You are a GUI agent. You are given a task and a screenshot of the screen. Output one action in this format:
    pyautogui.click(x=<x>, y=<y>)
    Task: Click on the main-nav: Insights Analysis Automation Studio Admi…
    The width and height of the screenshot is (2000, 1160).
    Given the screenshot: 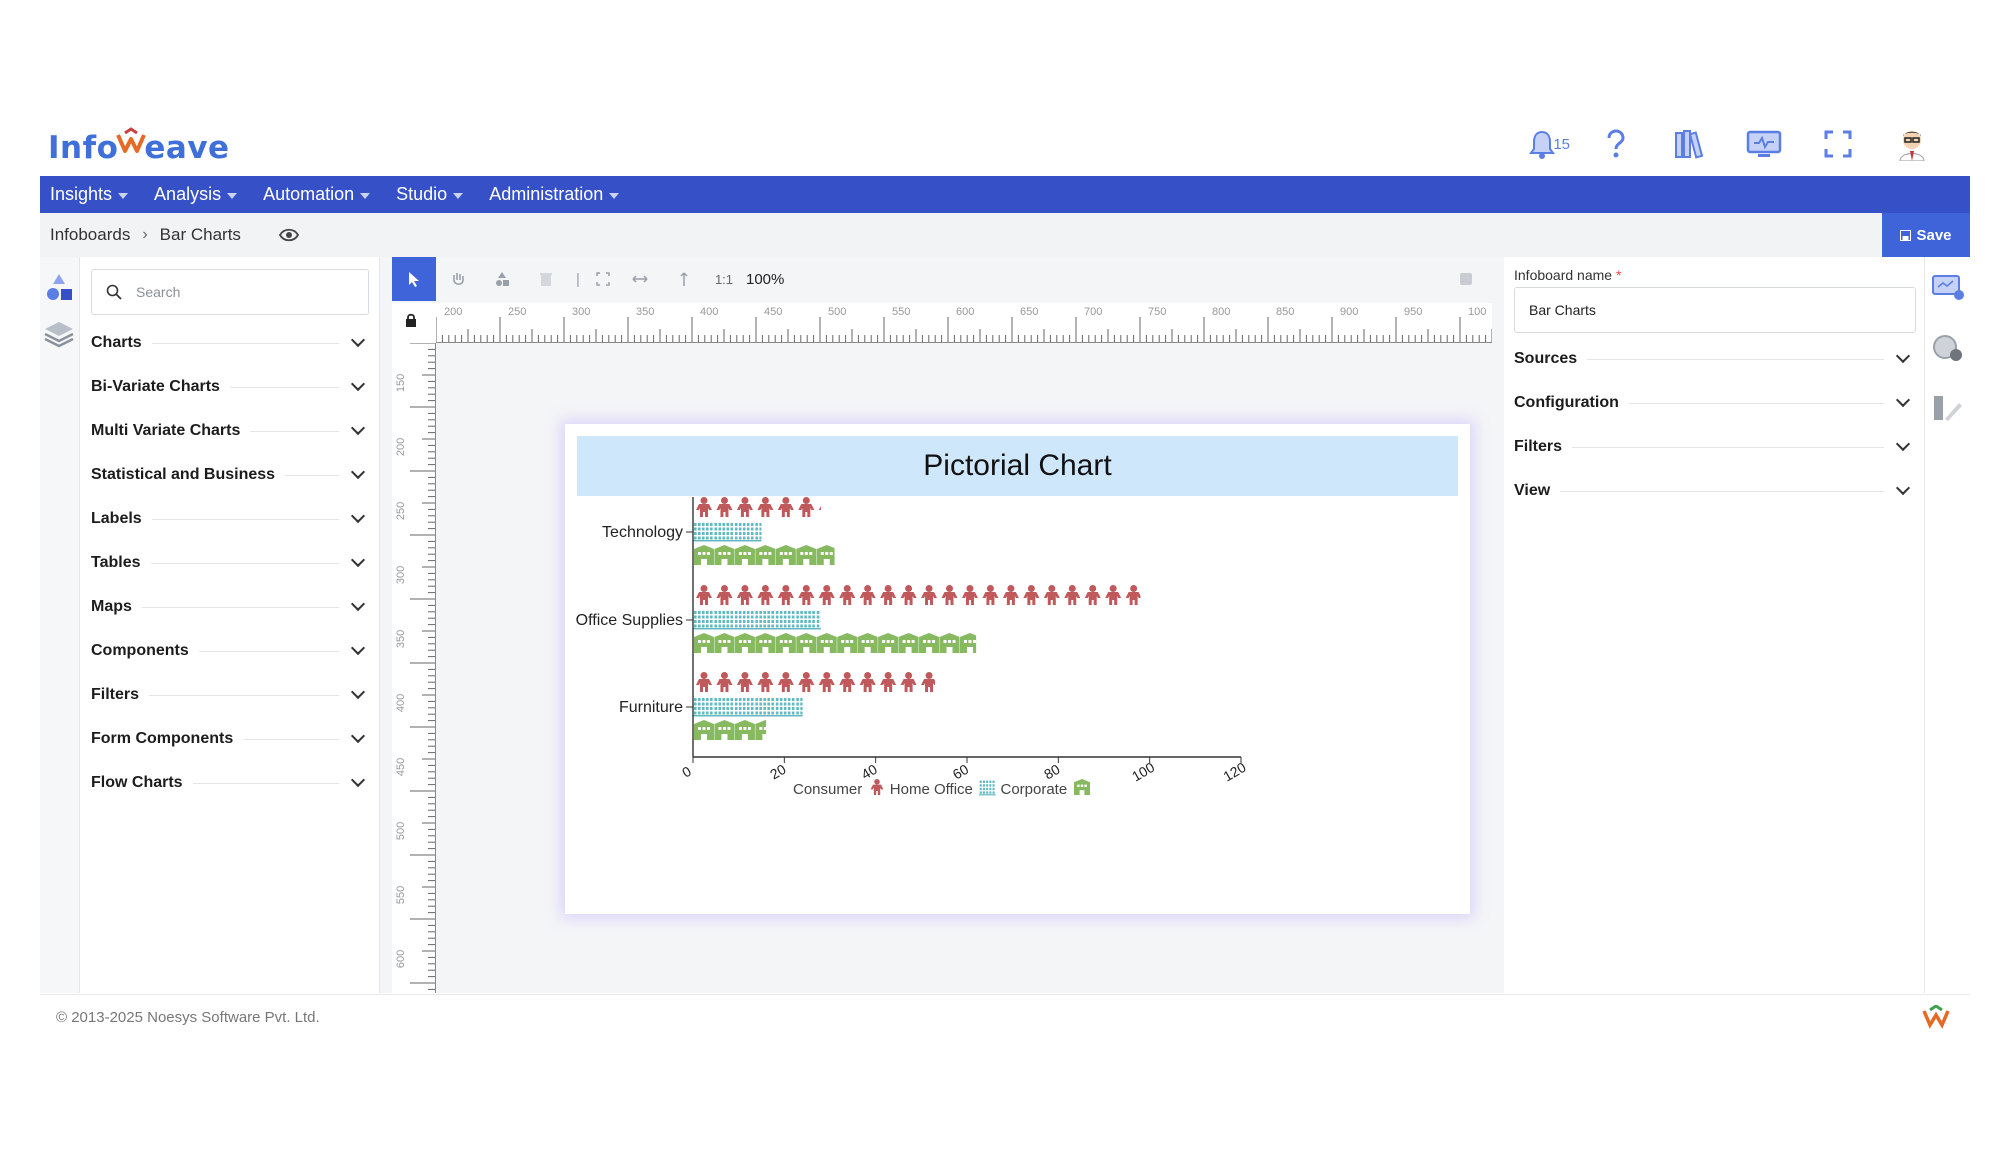 What is the action you would take?
    pyautogui.click(x=1005, y=194)
    